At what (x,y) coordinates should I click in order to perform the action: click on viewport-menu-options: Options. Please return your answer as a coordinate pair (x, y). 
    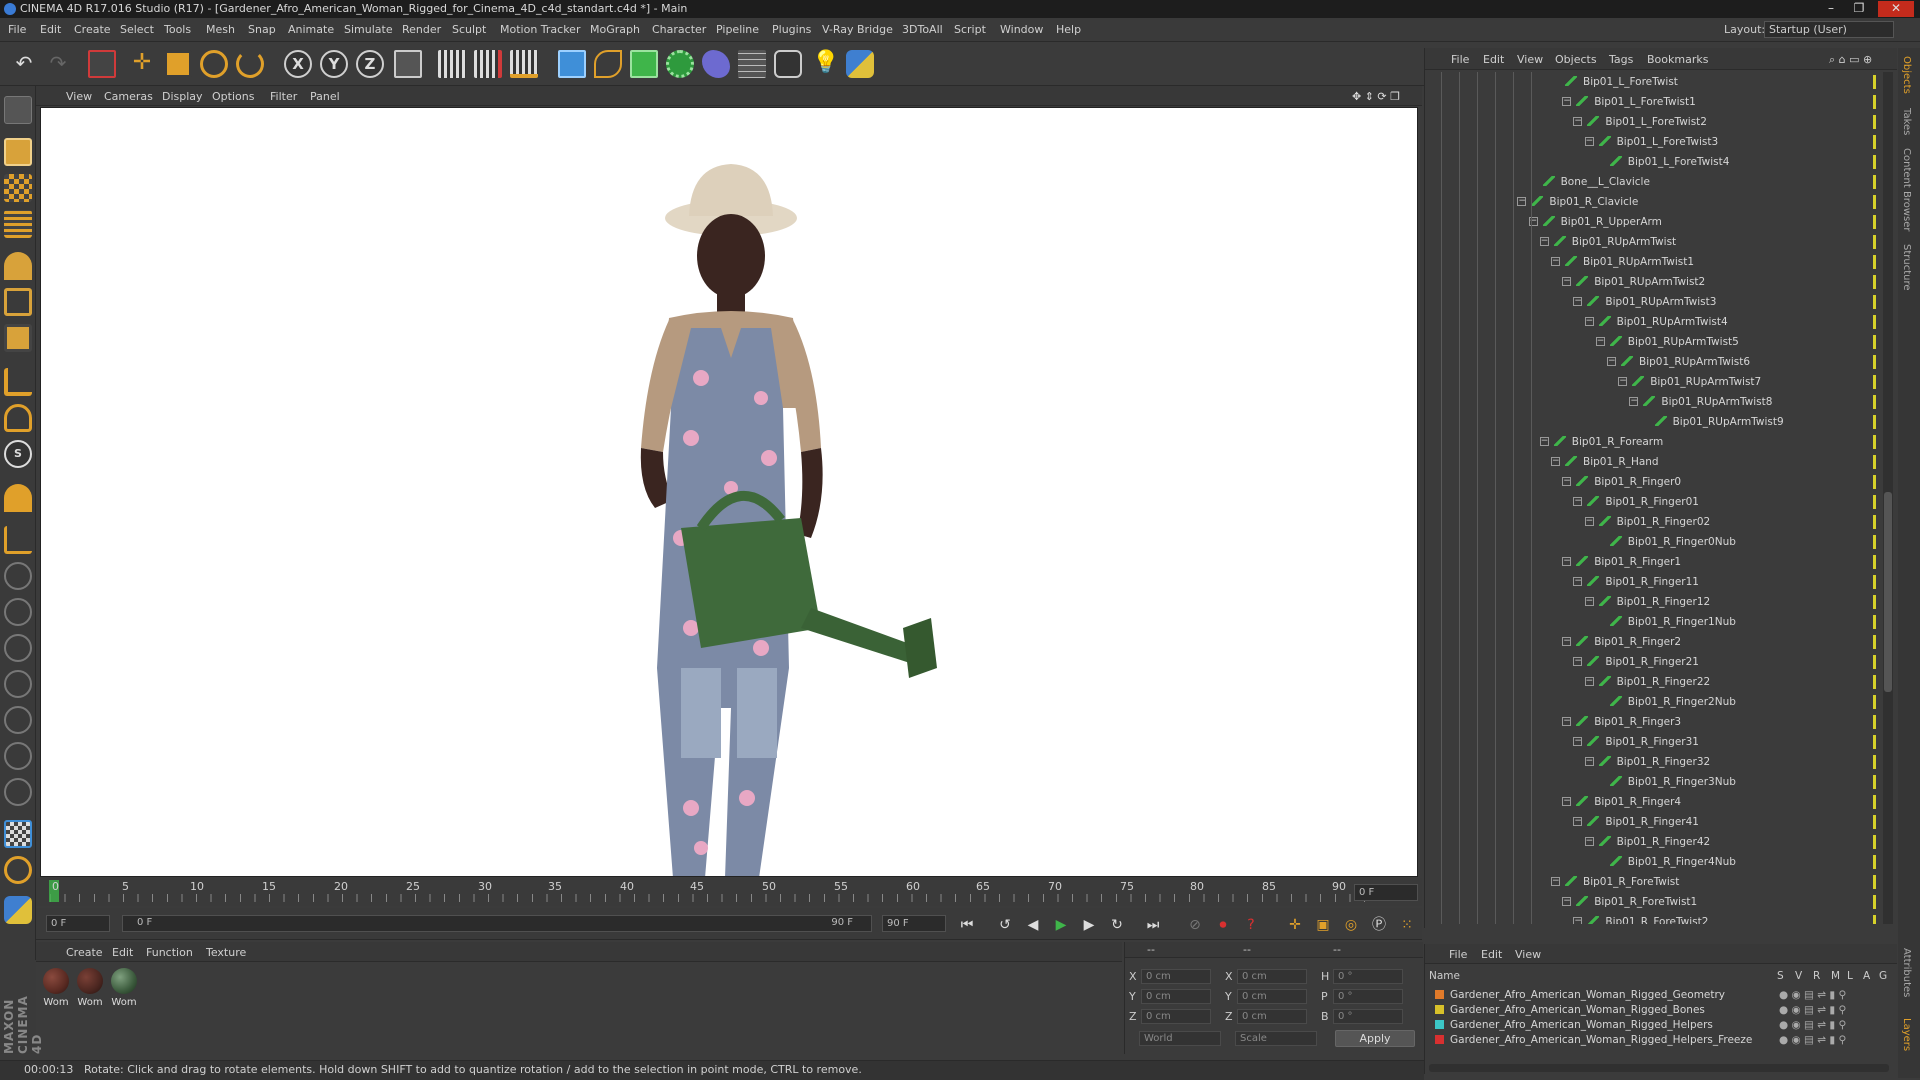
    Looking at the image, I should click on (233, 96).